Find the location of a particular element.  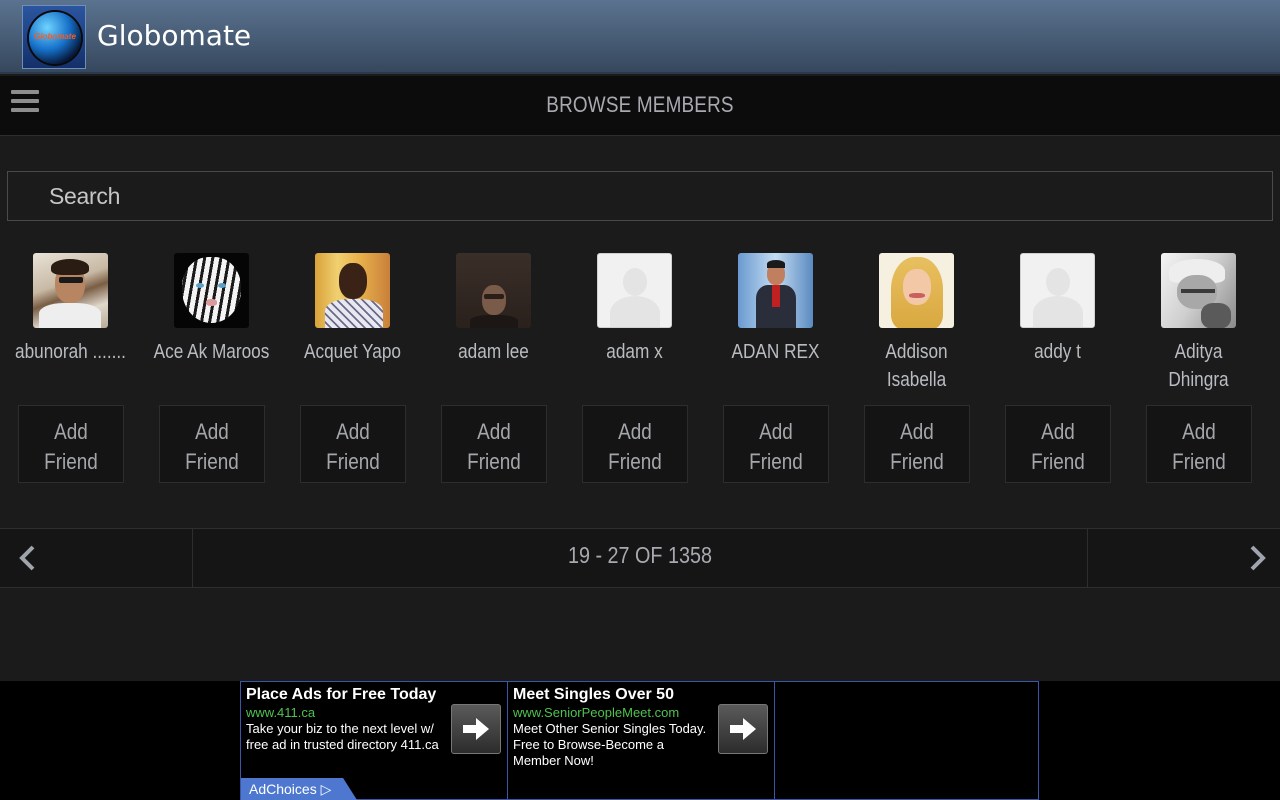

member-card: ADAN REX is located at coordinates (775, 309).